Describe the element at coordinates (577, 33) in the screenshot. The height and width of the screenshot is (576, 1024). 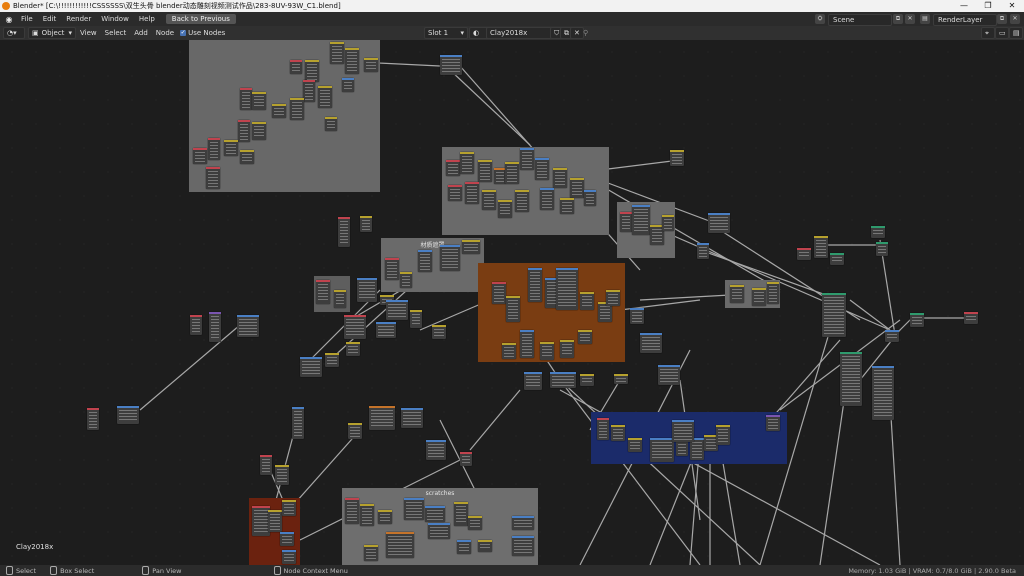
I see `unlink-icon: ✕` at that location.